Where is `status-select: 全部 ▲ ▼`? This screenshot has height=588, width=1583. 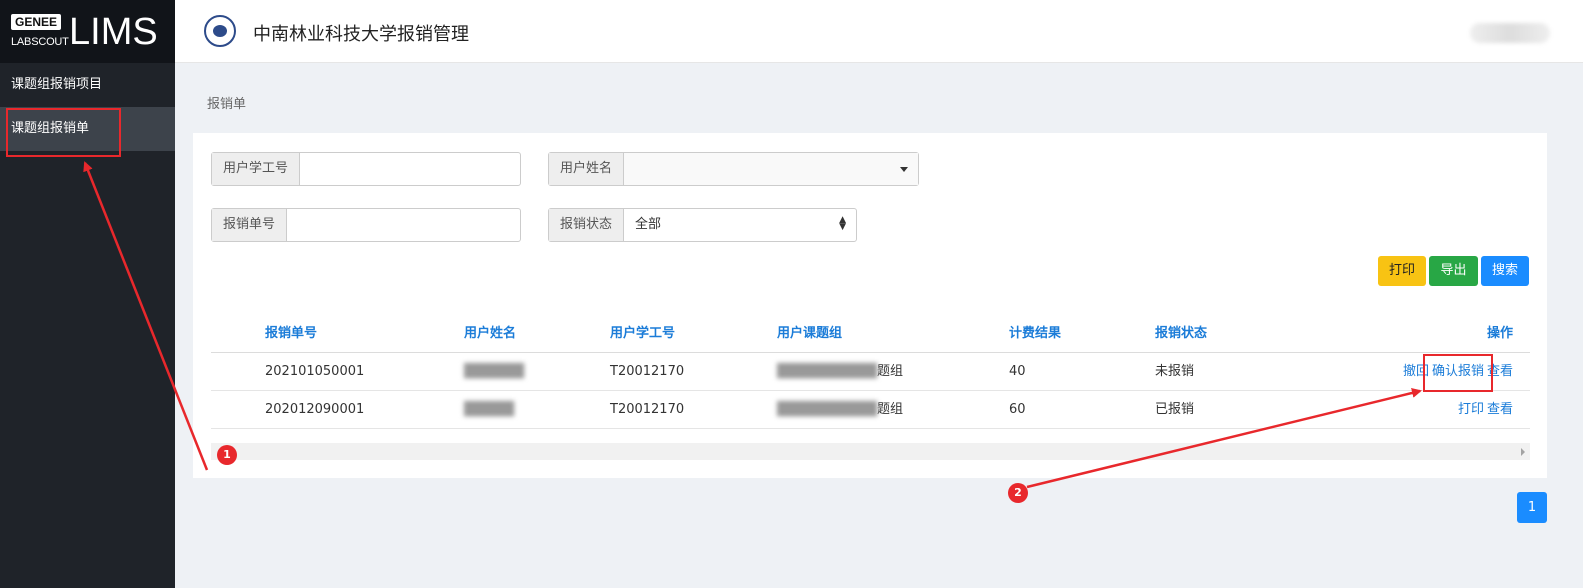
status-select: 全部 ▲ ▼ is located at coordinates (740, 225).